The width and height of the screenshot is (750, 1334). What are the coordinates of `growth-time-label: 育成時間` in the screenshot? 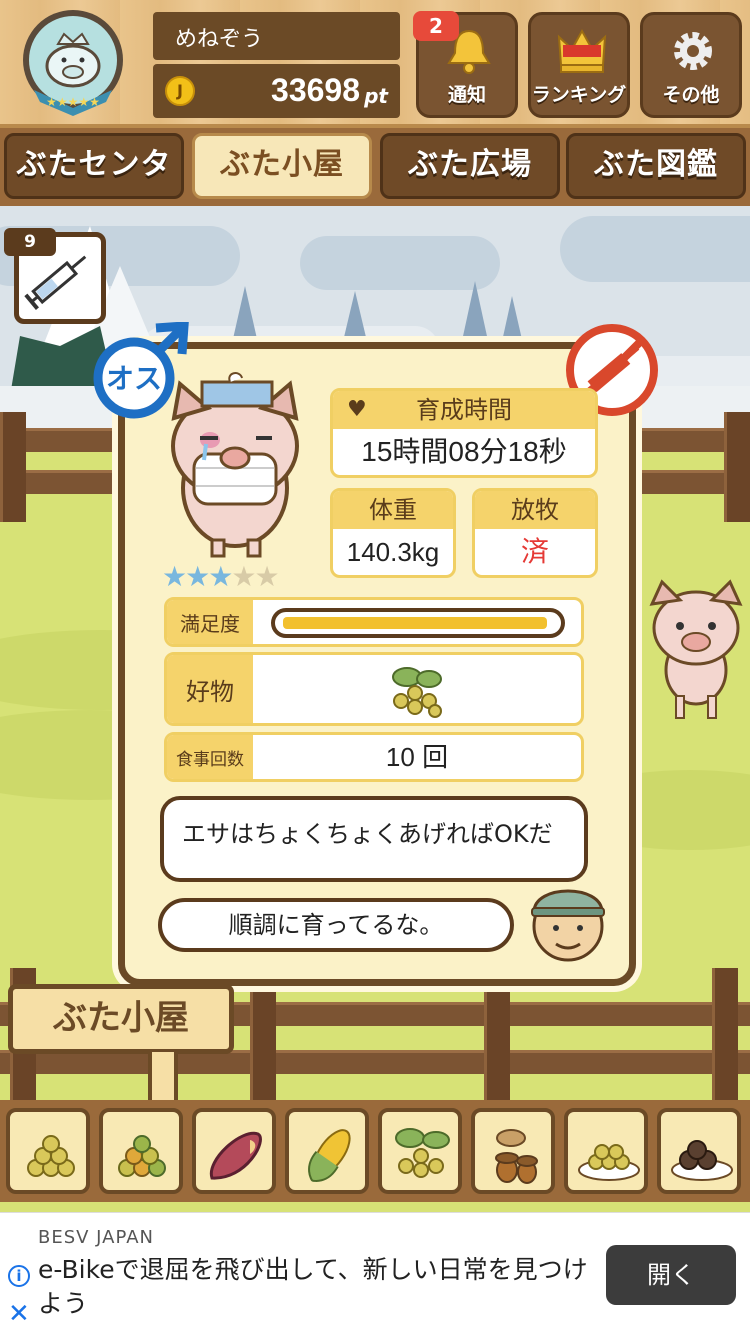 It's located at (464, 410).